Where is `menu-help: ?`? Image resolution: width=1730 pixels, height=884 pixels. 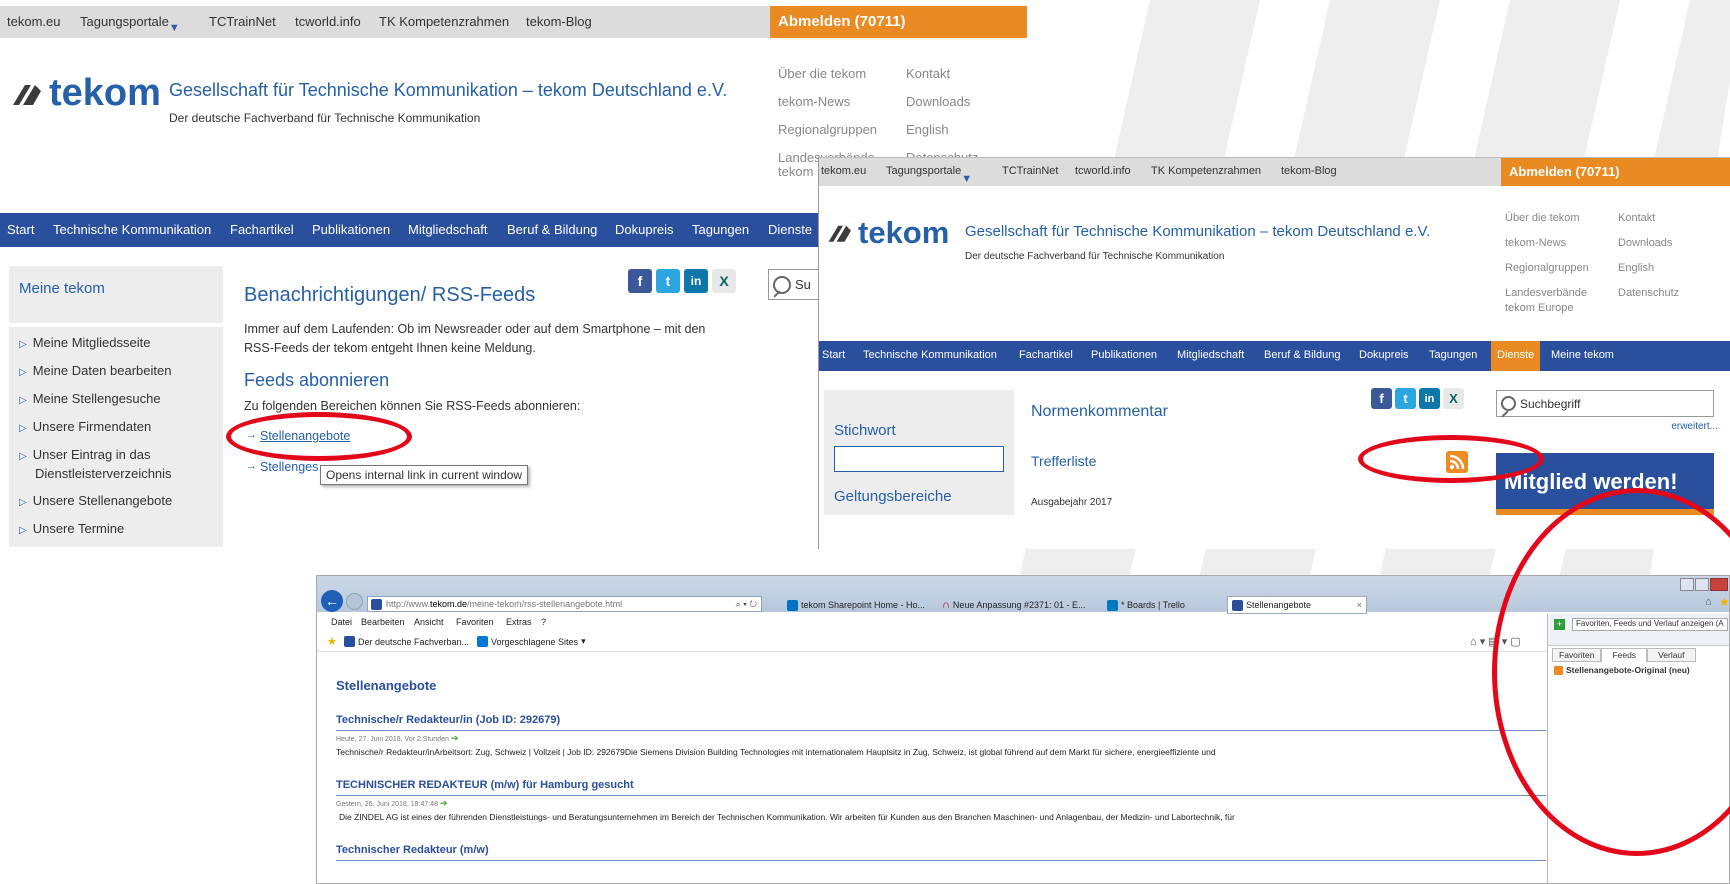
menu-help: ? is located at coordinates (543, 622).